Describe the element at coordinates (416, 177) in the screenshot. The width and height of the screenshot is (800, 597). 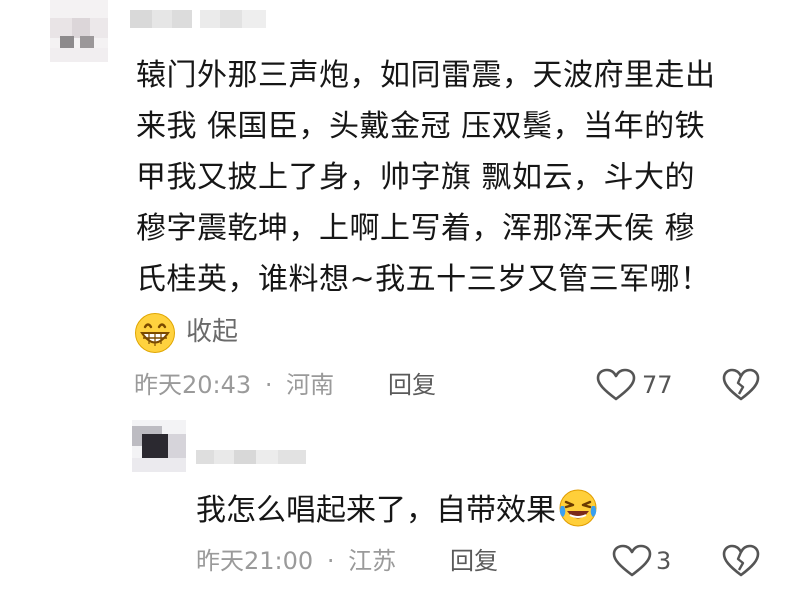
I see `comment-line: 甲我又披上了身，帅字旗 飘如云，斗大的` at that location.